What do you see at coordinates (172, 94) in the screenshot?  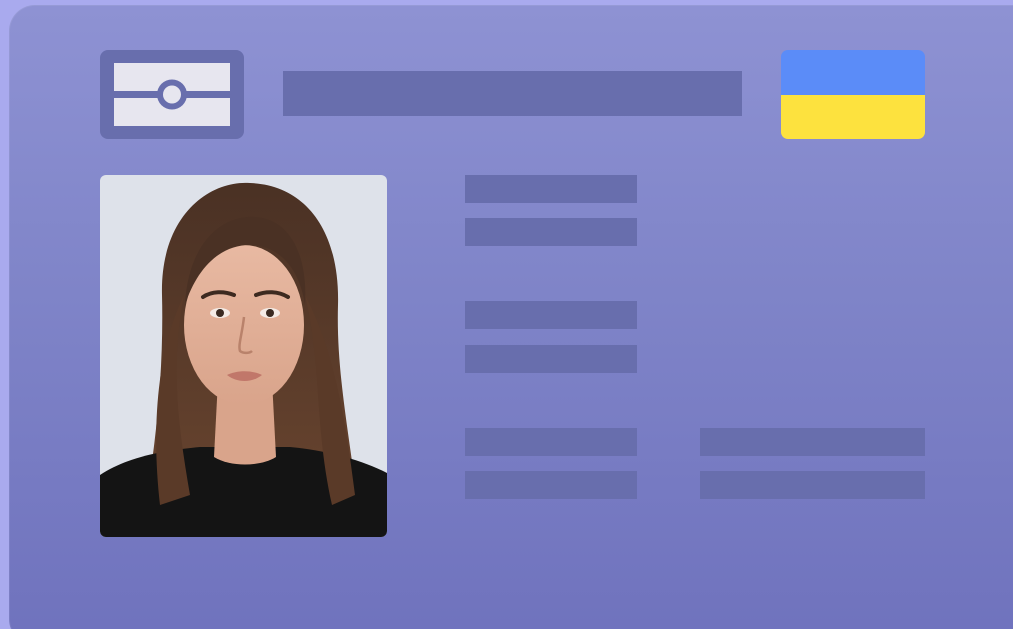 I see `id-chip-icon` at bounding box center [172, 94].